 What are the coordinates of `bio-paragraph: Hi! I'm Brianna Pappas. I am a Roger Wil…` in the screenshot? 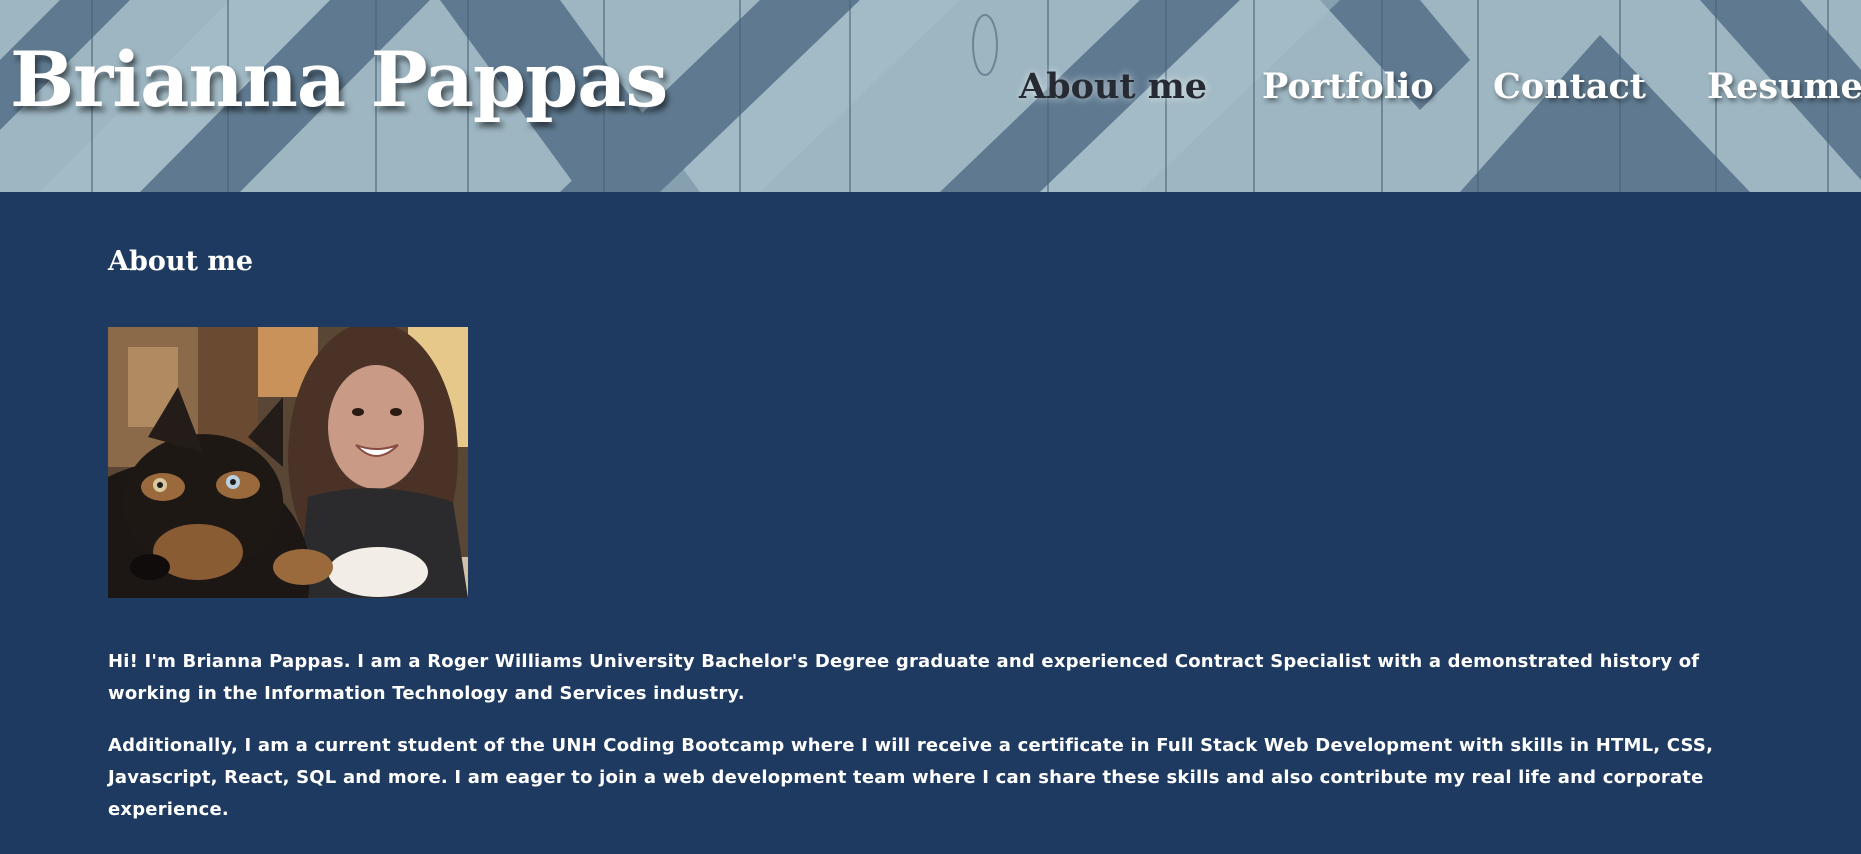 It's located at (904, 677).